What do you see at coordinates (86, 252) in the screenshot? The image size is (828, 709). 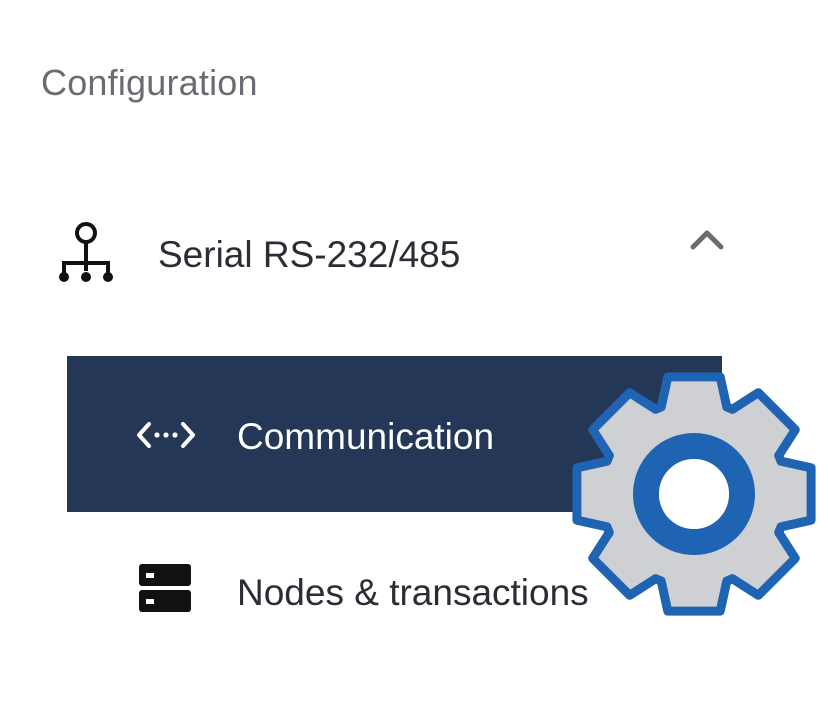 I see `network-tree-icon` at bounding box center [86, 252].